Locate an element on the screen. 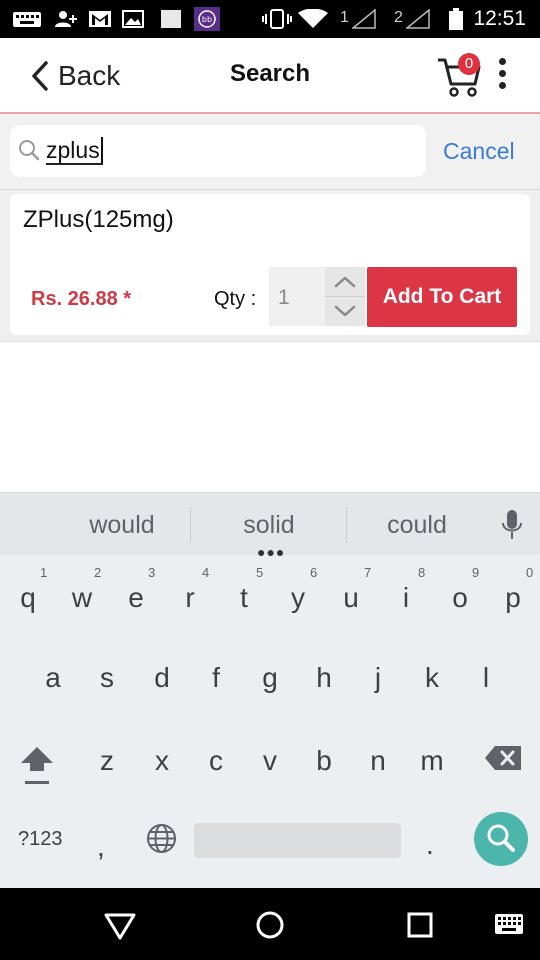 The width and height of the screenshot is (540, 960). chevron-left-icon is located at coordinates (40, 76).